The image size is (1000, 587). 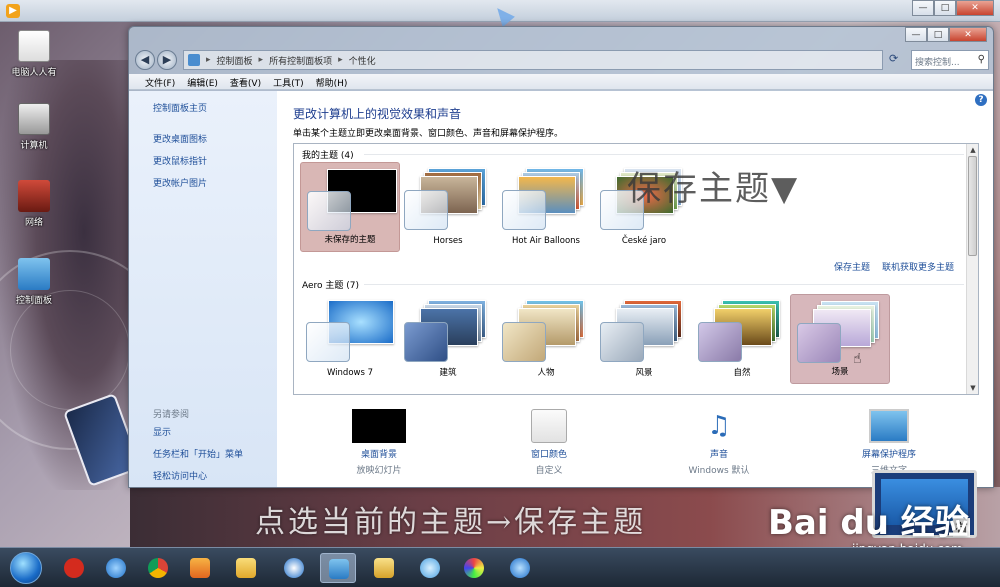 I want to click on my-themes-heading: 我的主题 (4), so click(x=328, y=156).